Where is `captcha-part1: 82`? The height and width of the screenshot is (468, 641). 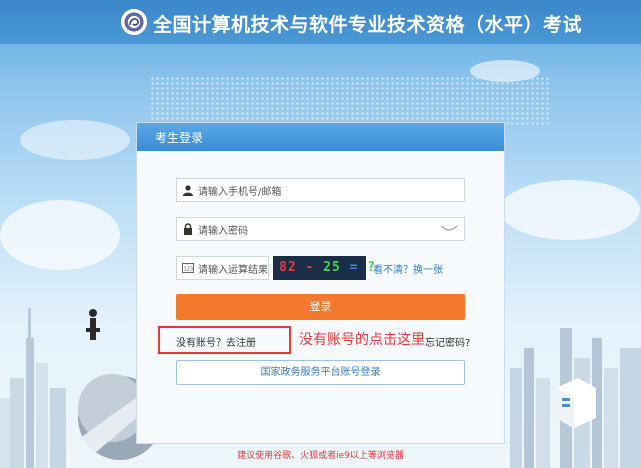 captcha-part1: 82 is located at coordinates (288, 267).